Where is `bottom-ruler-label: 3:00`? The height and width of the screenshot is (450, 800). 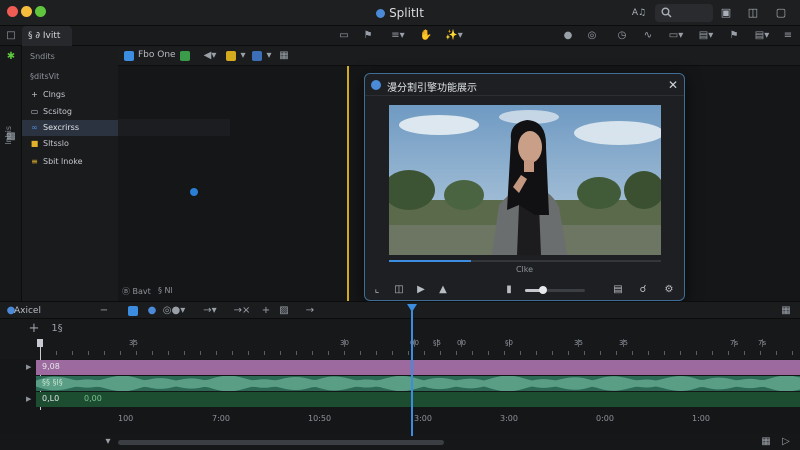
bottom-ruler-label: 3:00 is located at coordinates (423, 418).